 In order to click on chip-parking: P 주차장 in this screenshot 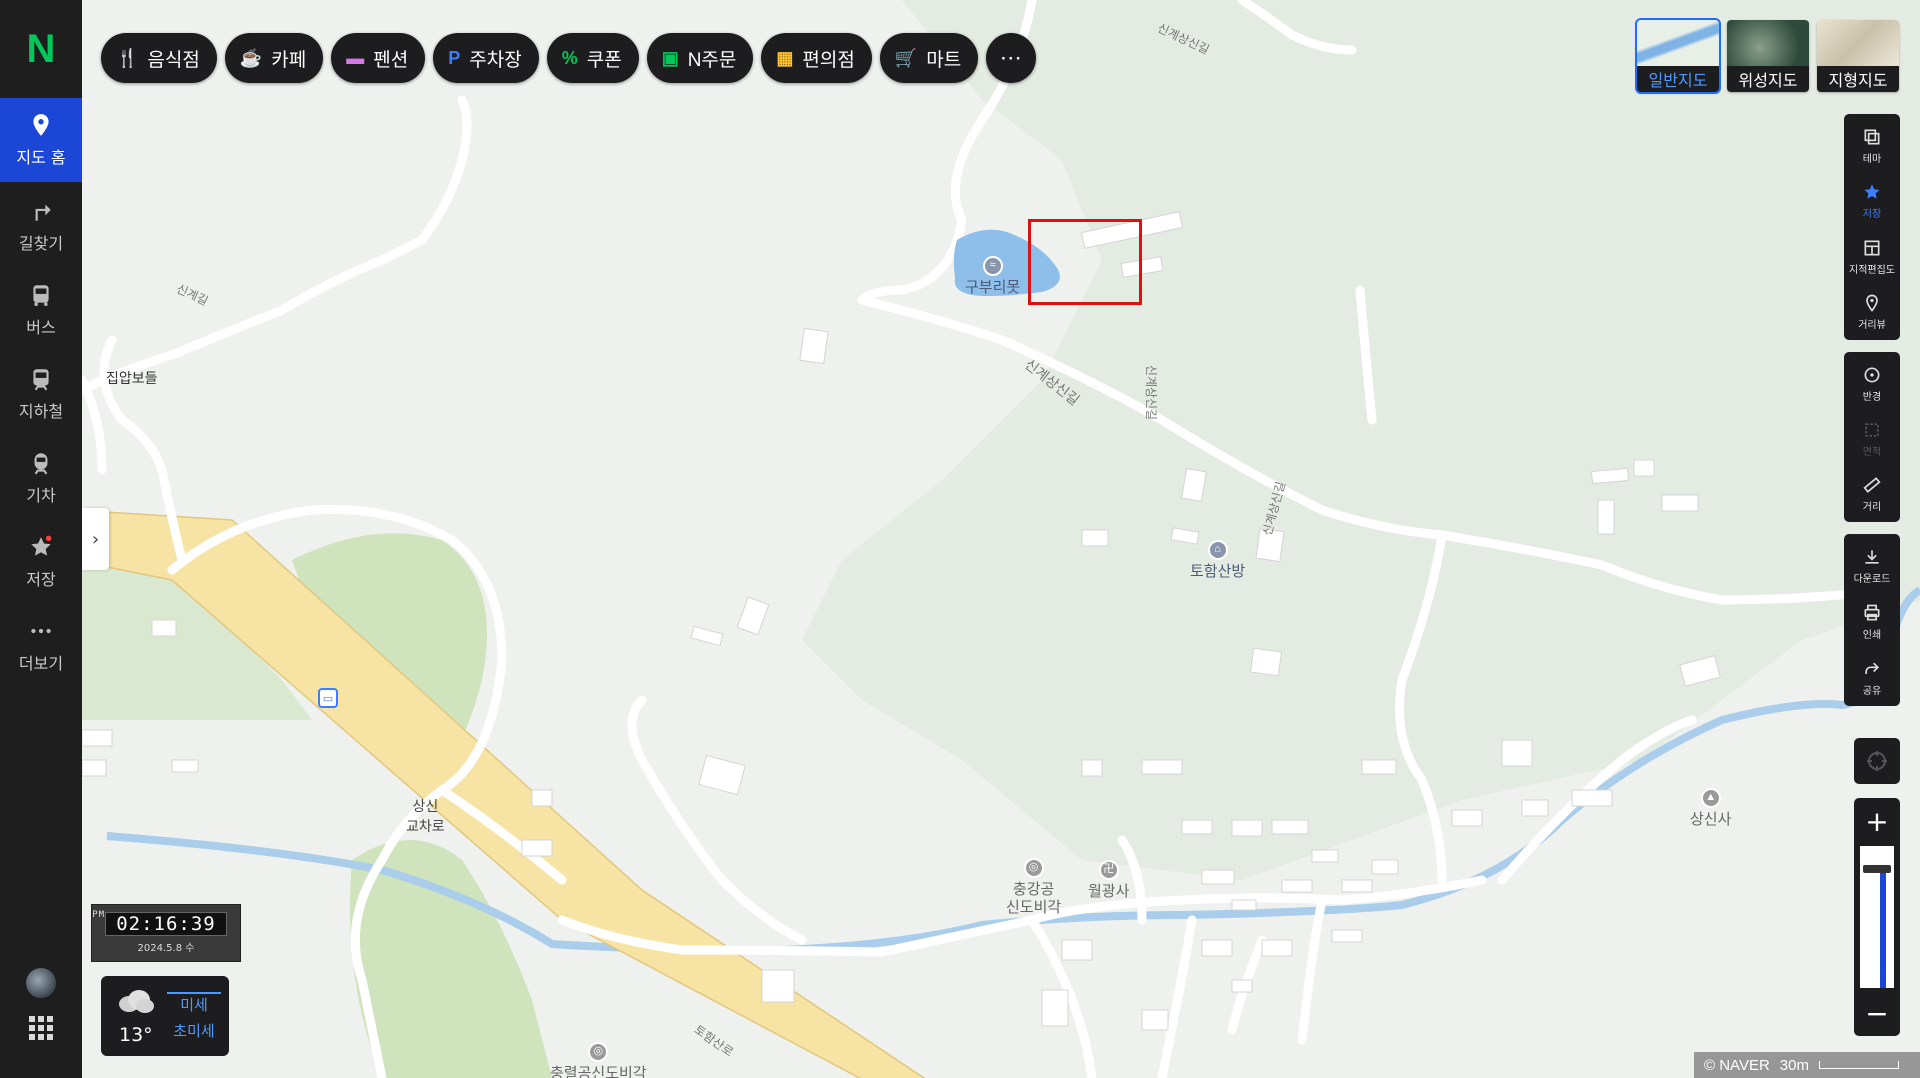, I will do `click(486, 58)`.